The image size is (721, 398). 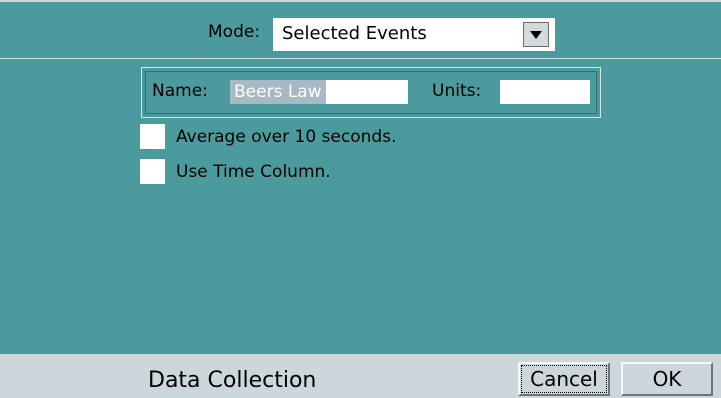 What do you see at coordinates (152, 171) in the screenshot?
I see `time-column-checkbox` at bounding box center [152, 171].